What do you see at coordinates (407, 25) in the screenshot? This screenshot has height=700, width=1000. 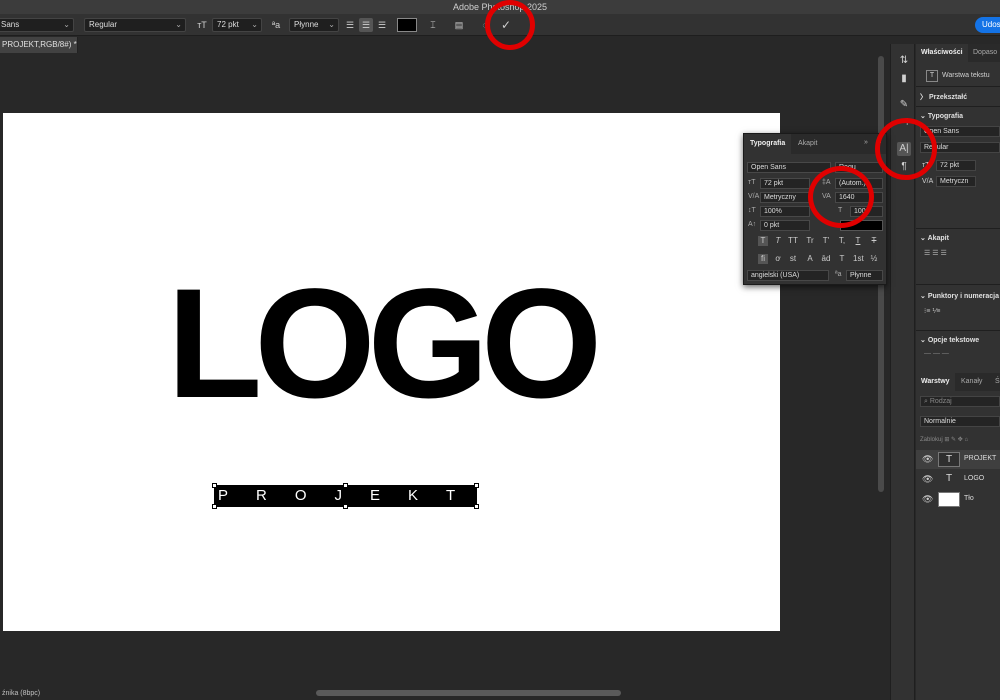 I see `text-color-swatch` at bounding box center [407, 25].